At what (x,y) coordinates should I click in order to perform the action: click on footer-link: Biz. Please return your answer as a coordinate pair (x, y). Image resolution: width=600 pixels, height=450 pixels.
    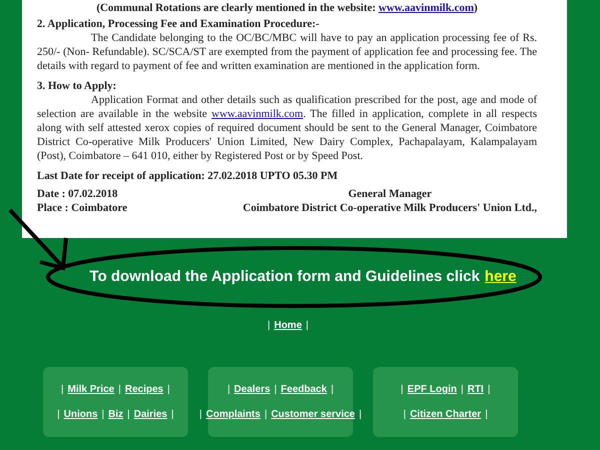
    Looking at the image, I should click on (116, 414).